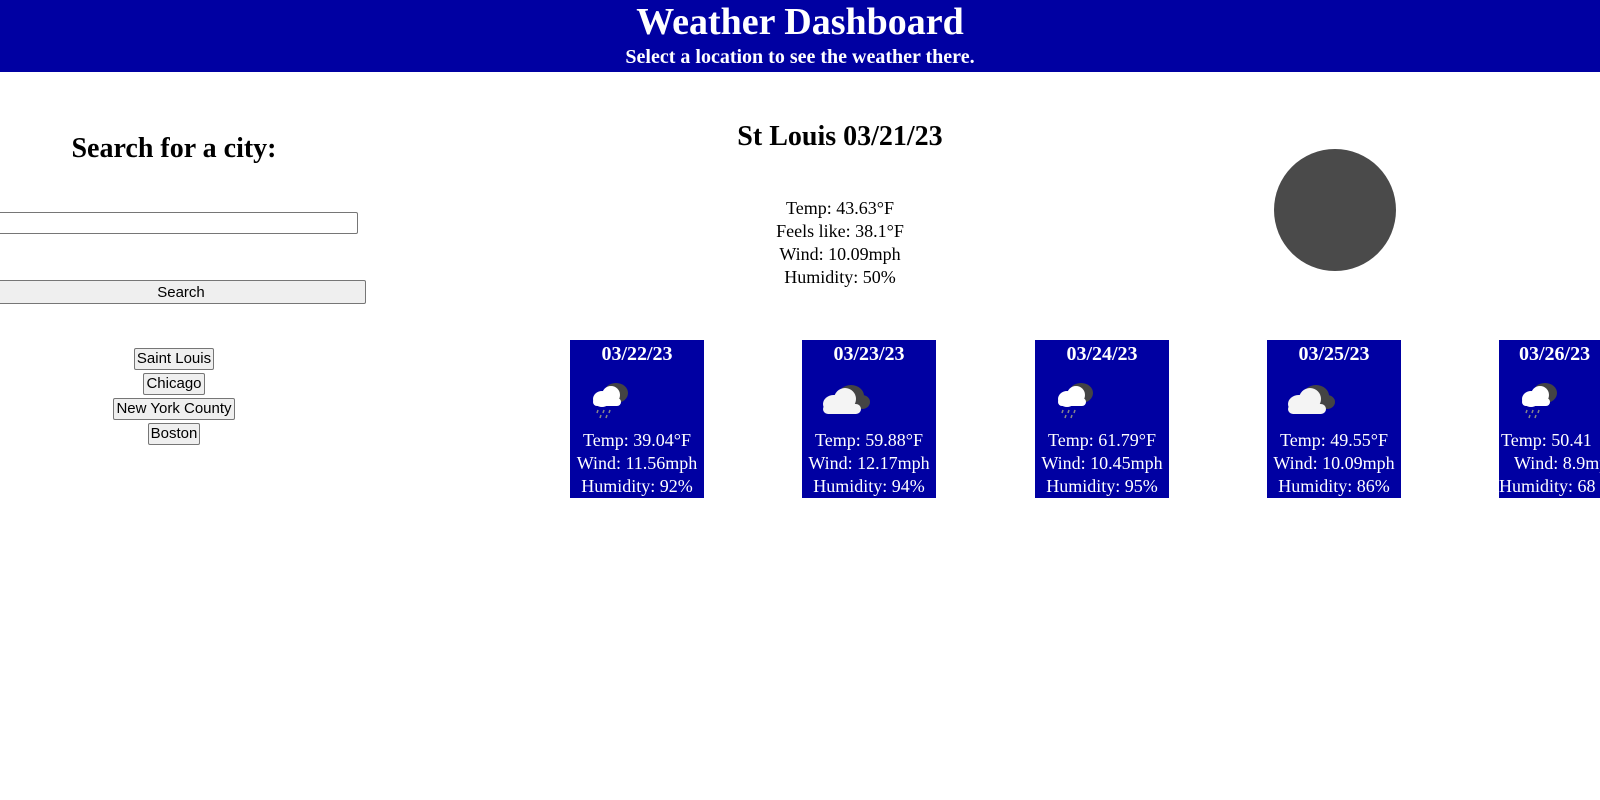 This screenshot has width=1600, height=800. Describe the element at coordinates (1334, 440) in the screenshot. I see `forecast-temp: Temp: 49.55°F` at that location.